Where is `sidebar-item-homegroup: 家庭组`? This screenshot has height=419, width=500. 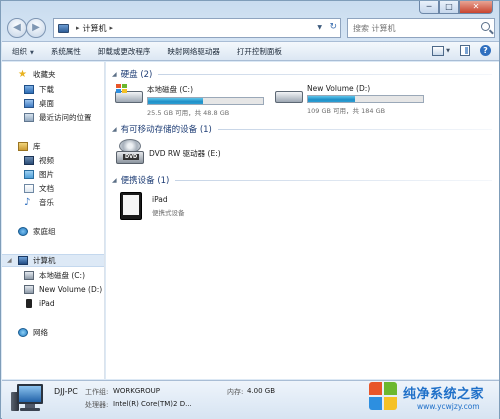 sidebar-item-homegroup: 家庭组 is located at coordinates (53, 231).